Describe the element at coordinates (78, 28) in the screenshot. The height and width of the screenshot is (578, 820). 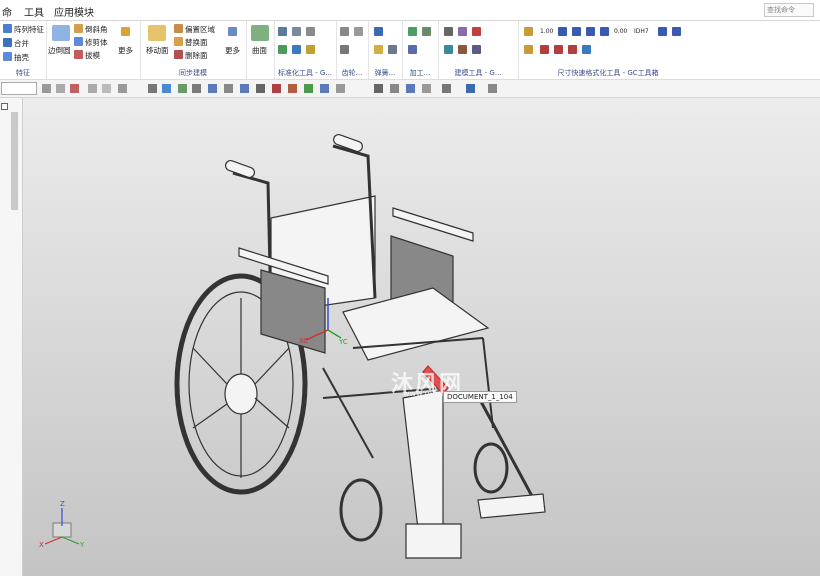
I see `chamfer-icon` at that location.